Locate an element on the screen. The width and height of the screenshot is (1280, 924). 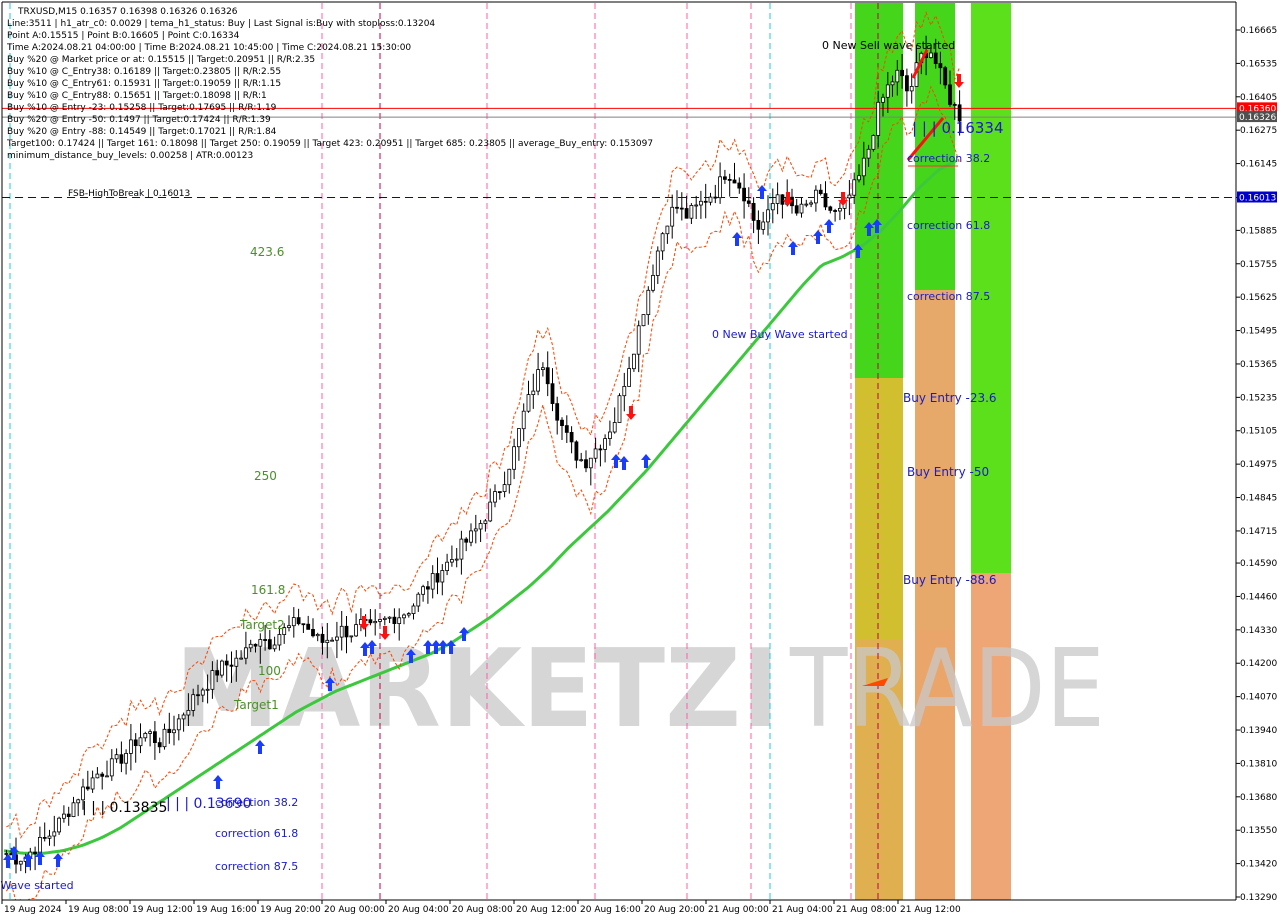
x-tick-label: 21 Aug 12:00 is located at coordinates (930, 910).